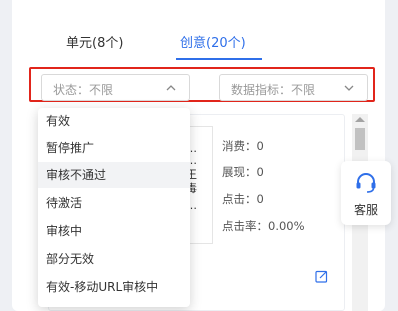  I want to click on tab-creatives: 创意(20个), so click(213, 41).